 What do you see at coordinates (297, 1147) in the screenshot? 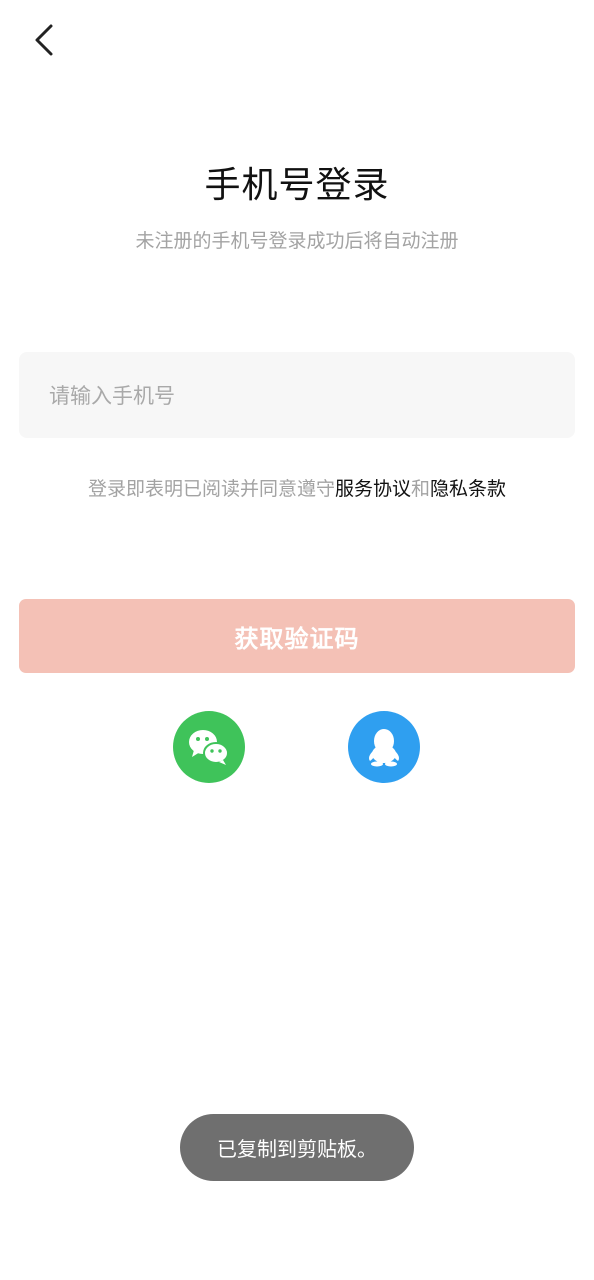
I see `toast-message: 已复制到剪贴板。` at bounding box center [297, 1147].